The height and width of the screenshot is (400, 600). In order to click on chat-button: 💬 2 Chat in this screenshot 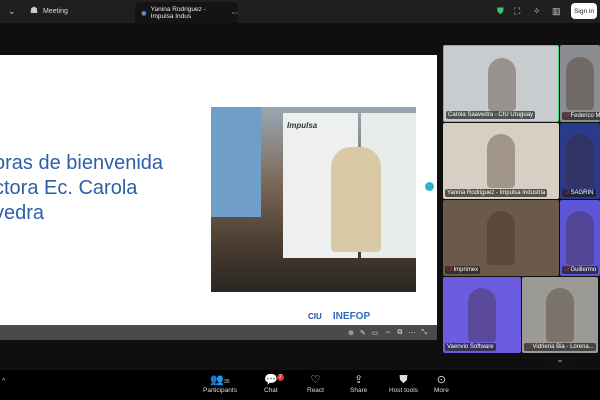, I will do `click(274, 383)`.